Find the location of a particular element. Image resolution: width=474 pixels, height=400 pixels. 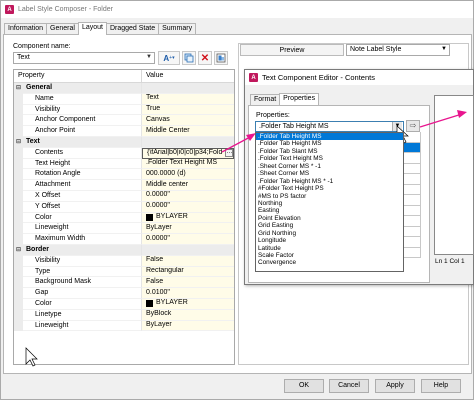

tab-layout: Layout is located at coordinates (92, 28).